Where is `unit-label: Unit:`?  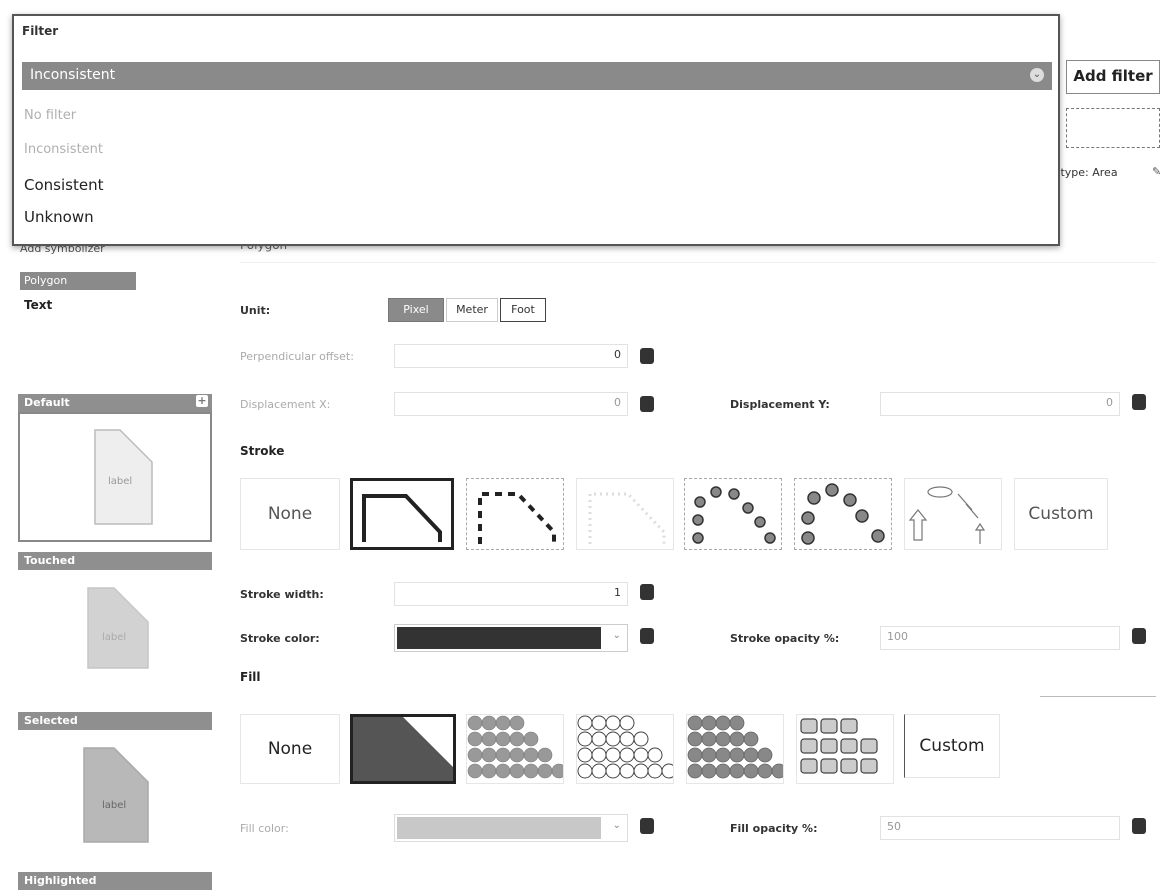
unit-label: Unit: is located at coordinates (255, 310).